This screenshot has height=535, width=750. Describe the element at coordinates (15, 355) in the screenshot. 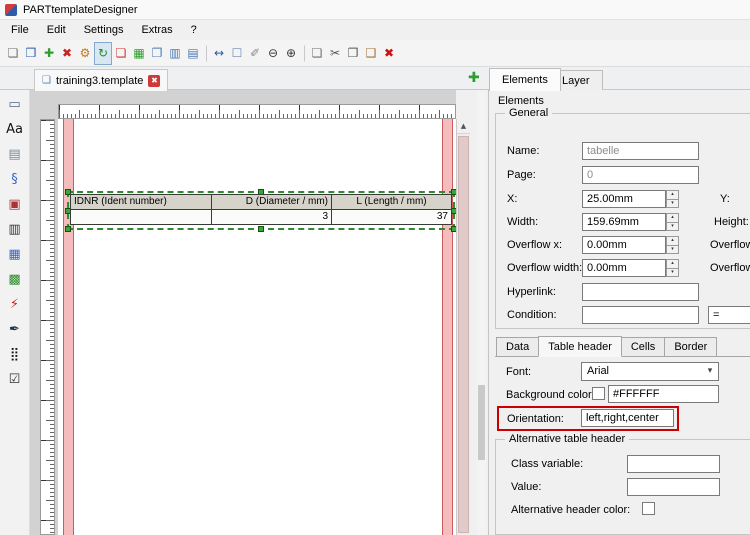

I see `datamatrix-tool-button: ⣿` at that location.